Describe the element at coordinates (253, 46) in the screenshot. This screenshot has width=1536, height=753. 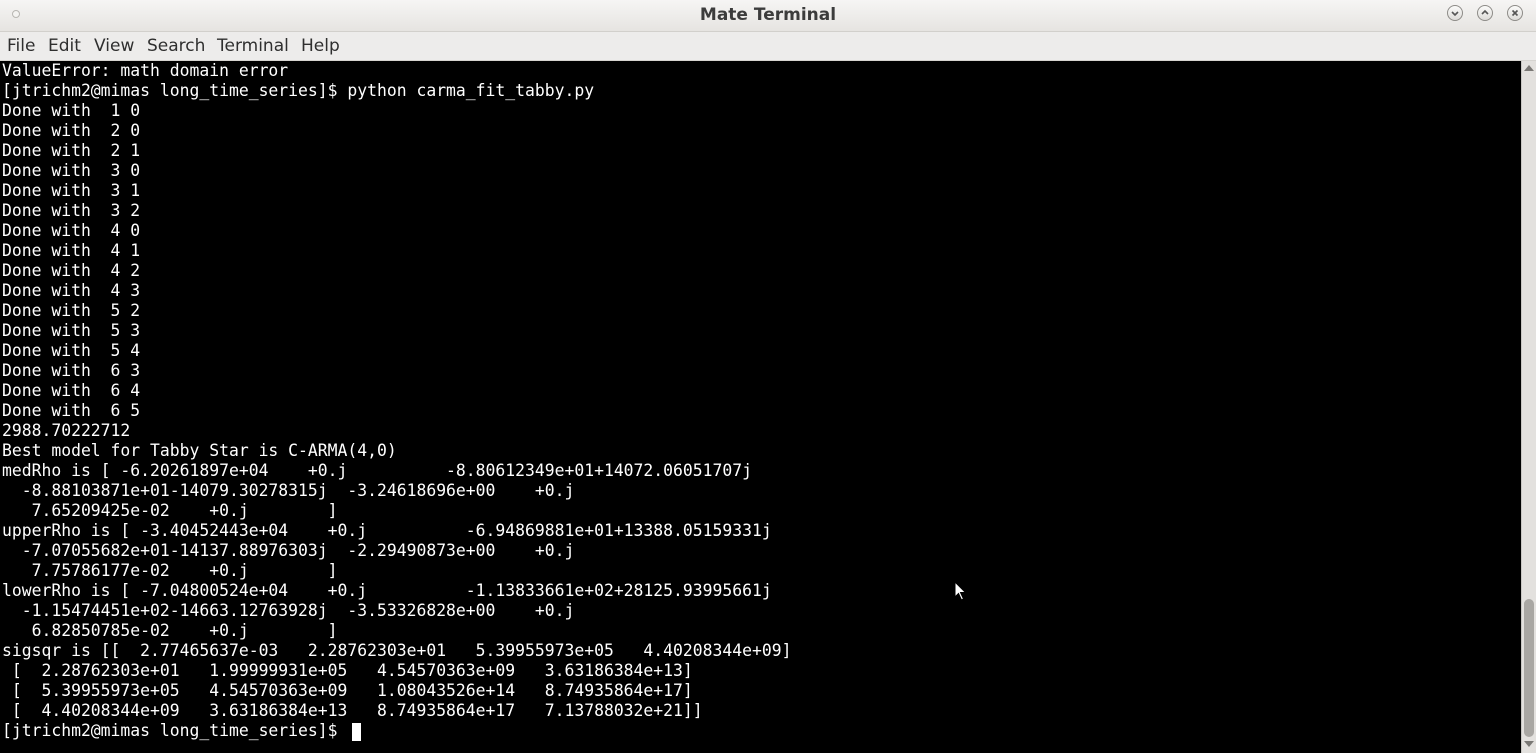
I see `menu-terminal: Terminal` at that location.